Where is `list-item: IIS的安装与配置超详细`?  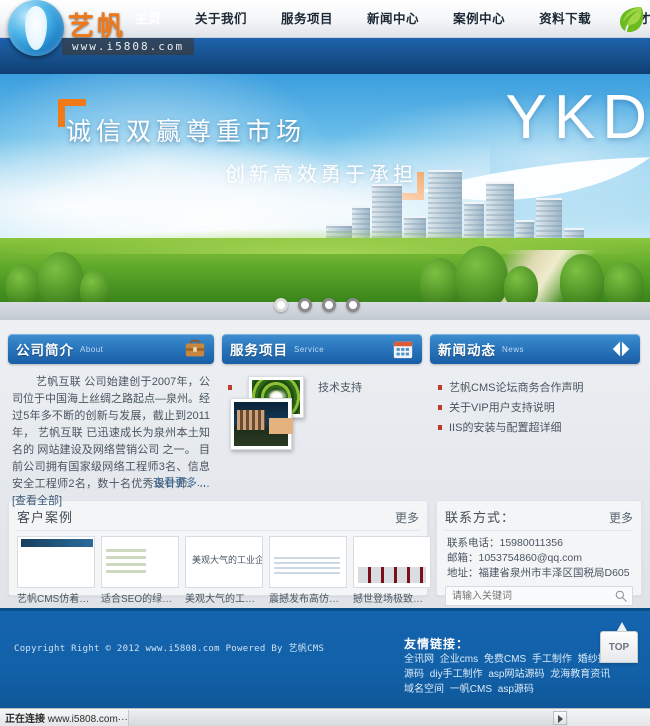 list-item: IIS的安装与配置超详细 is located at coordinates (536, 428).